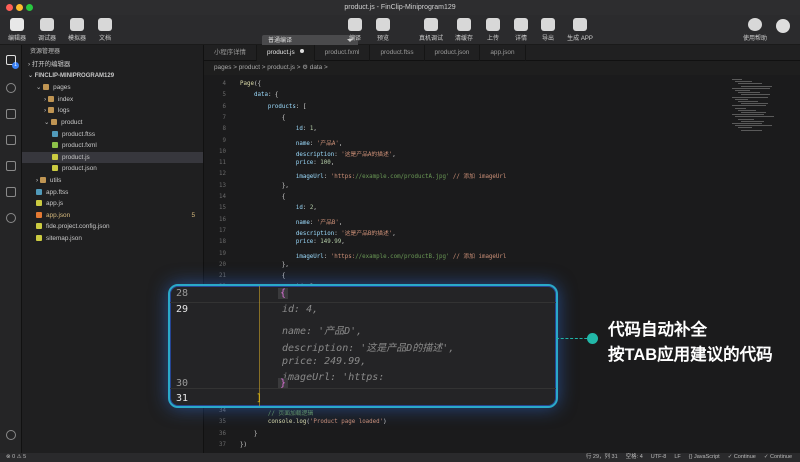  Describe the element at coordinates (397, 53) in the screenshot. I see `editor-tab: product.ftss` at that location.